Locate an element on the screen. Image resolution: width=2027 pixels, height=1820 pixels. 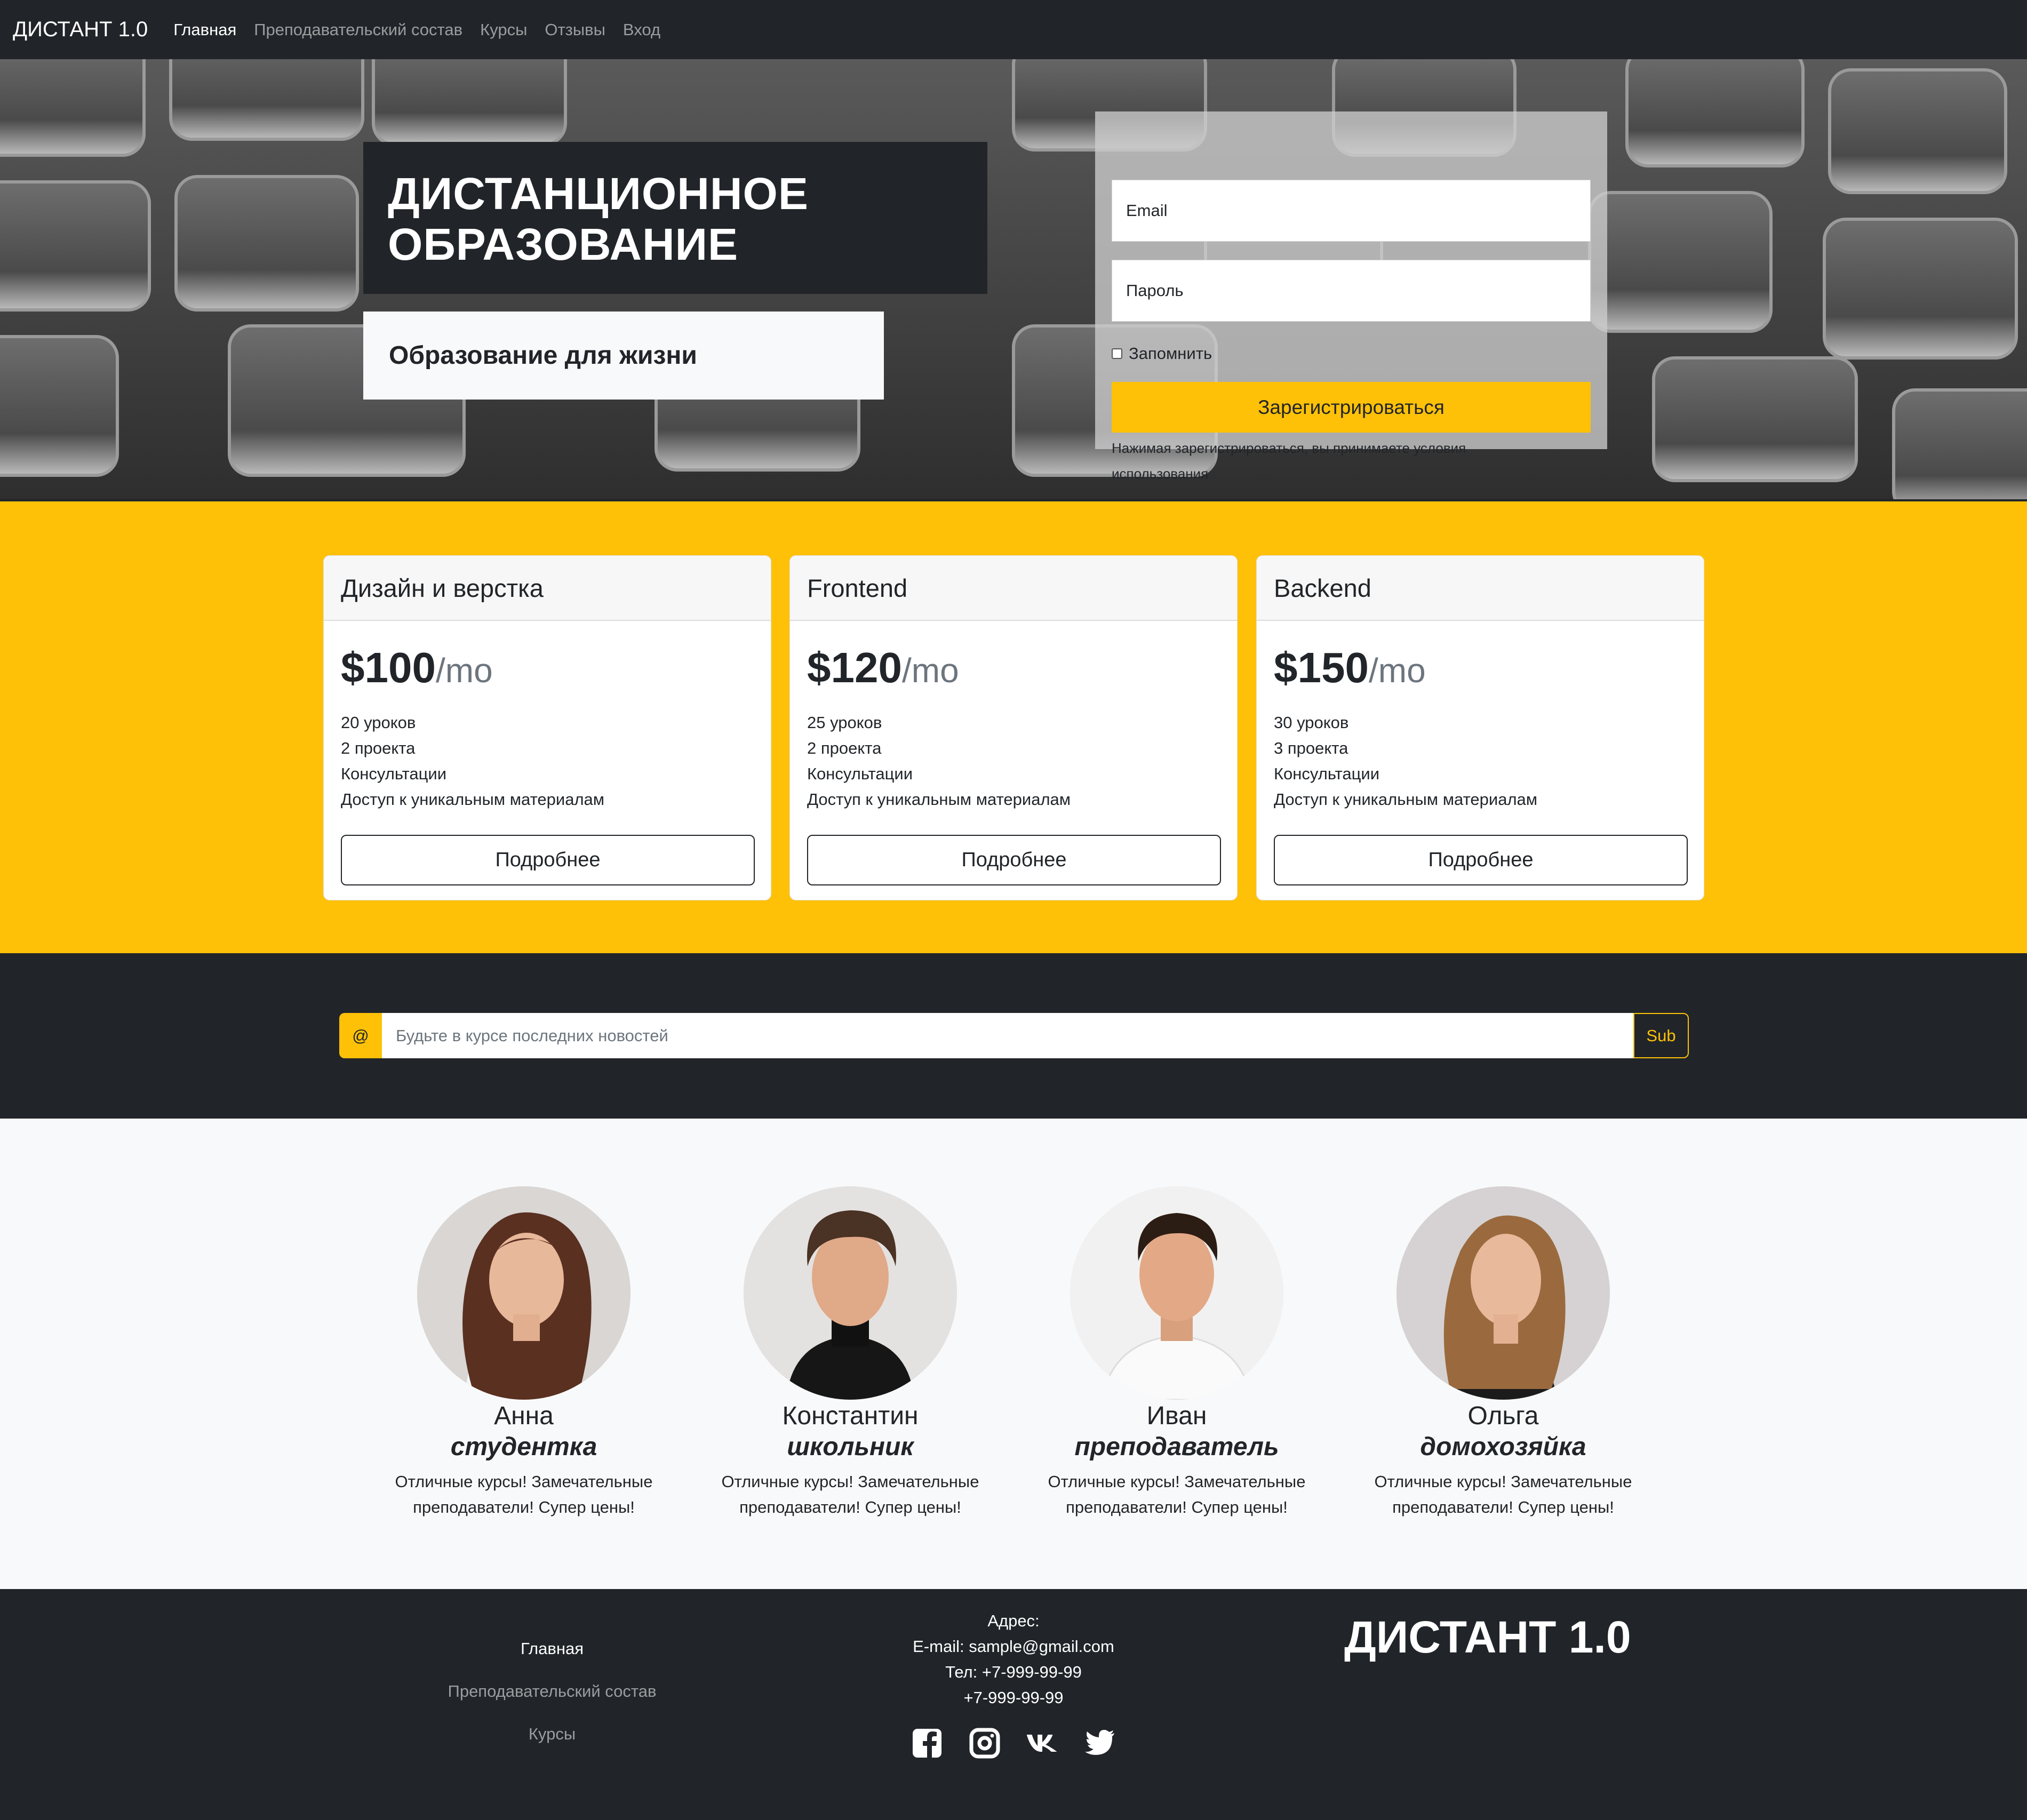
avatar-ivan is located at coordinates (1176, 1293).